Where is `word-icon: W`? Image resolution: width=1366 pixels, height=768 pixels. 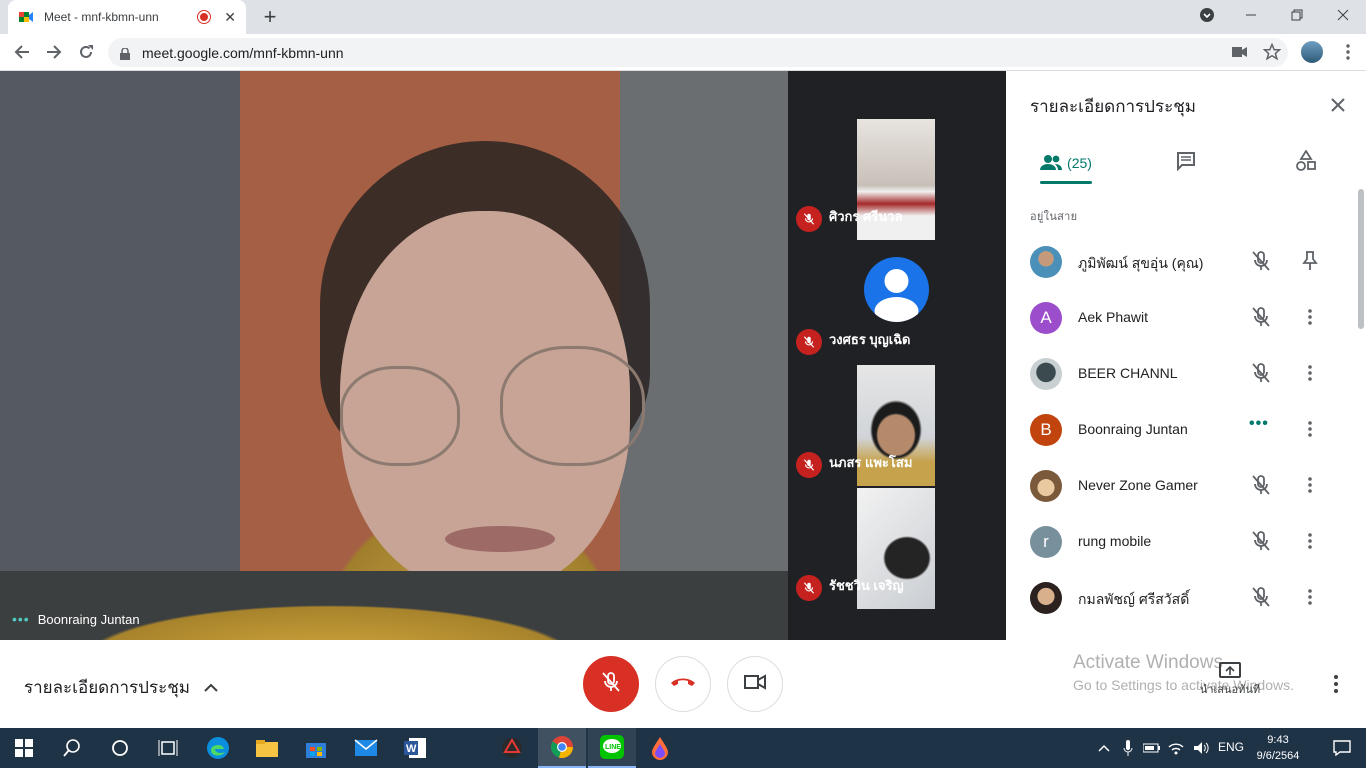 word-icon: W is located at coordinates (415, 748).